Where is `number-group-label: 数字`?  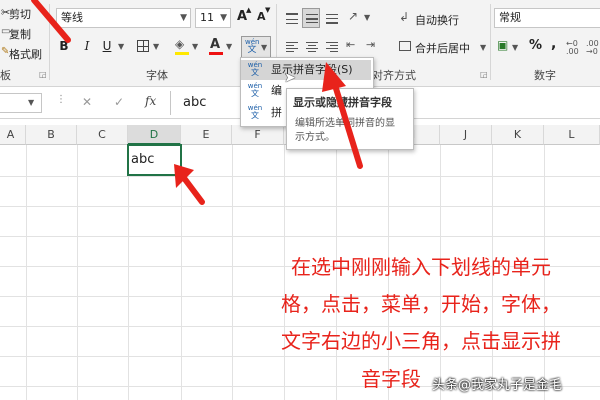 number-group-label: 数字 is located at coordinates (545, 75).